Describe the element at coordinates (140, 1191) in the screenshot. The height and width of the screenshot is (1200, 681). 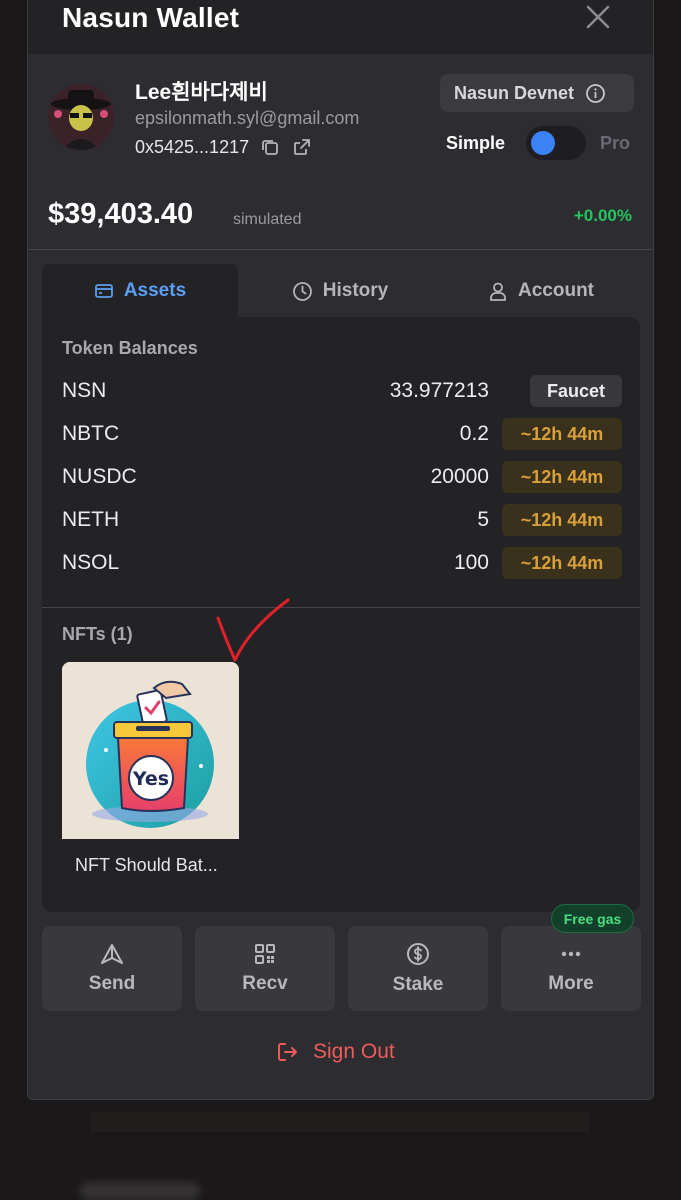
I see `blurred-background-text` at that location.